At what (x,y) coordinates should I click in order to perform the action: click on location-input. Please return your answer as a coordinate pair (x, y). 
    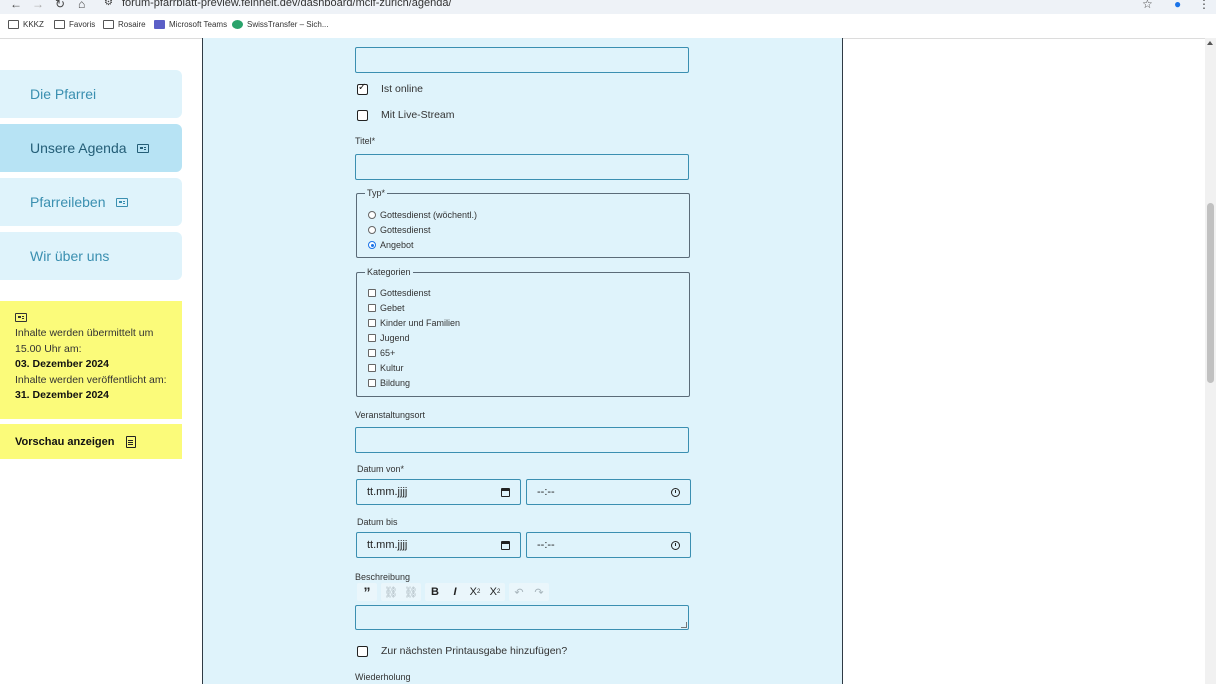
    Looking at the image, I should click on (522, 440).